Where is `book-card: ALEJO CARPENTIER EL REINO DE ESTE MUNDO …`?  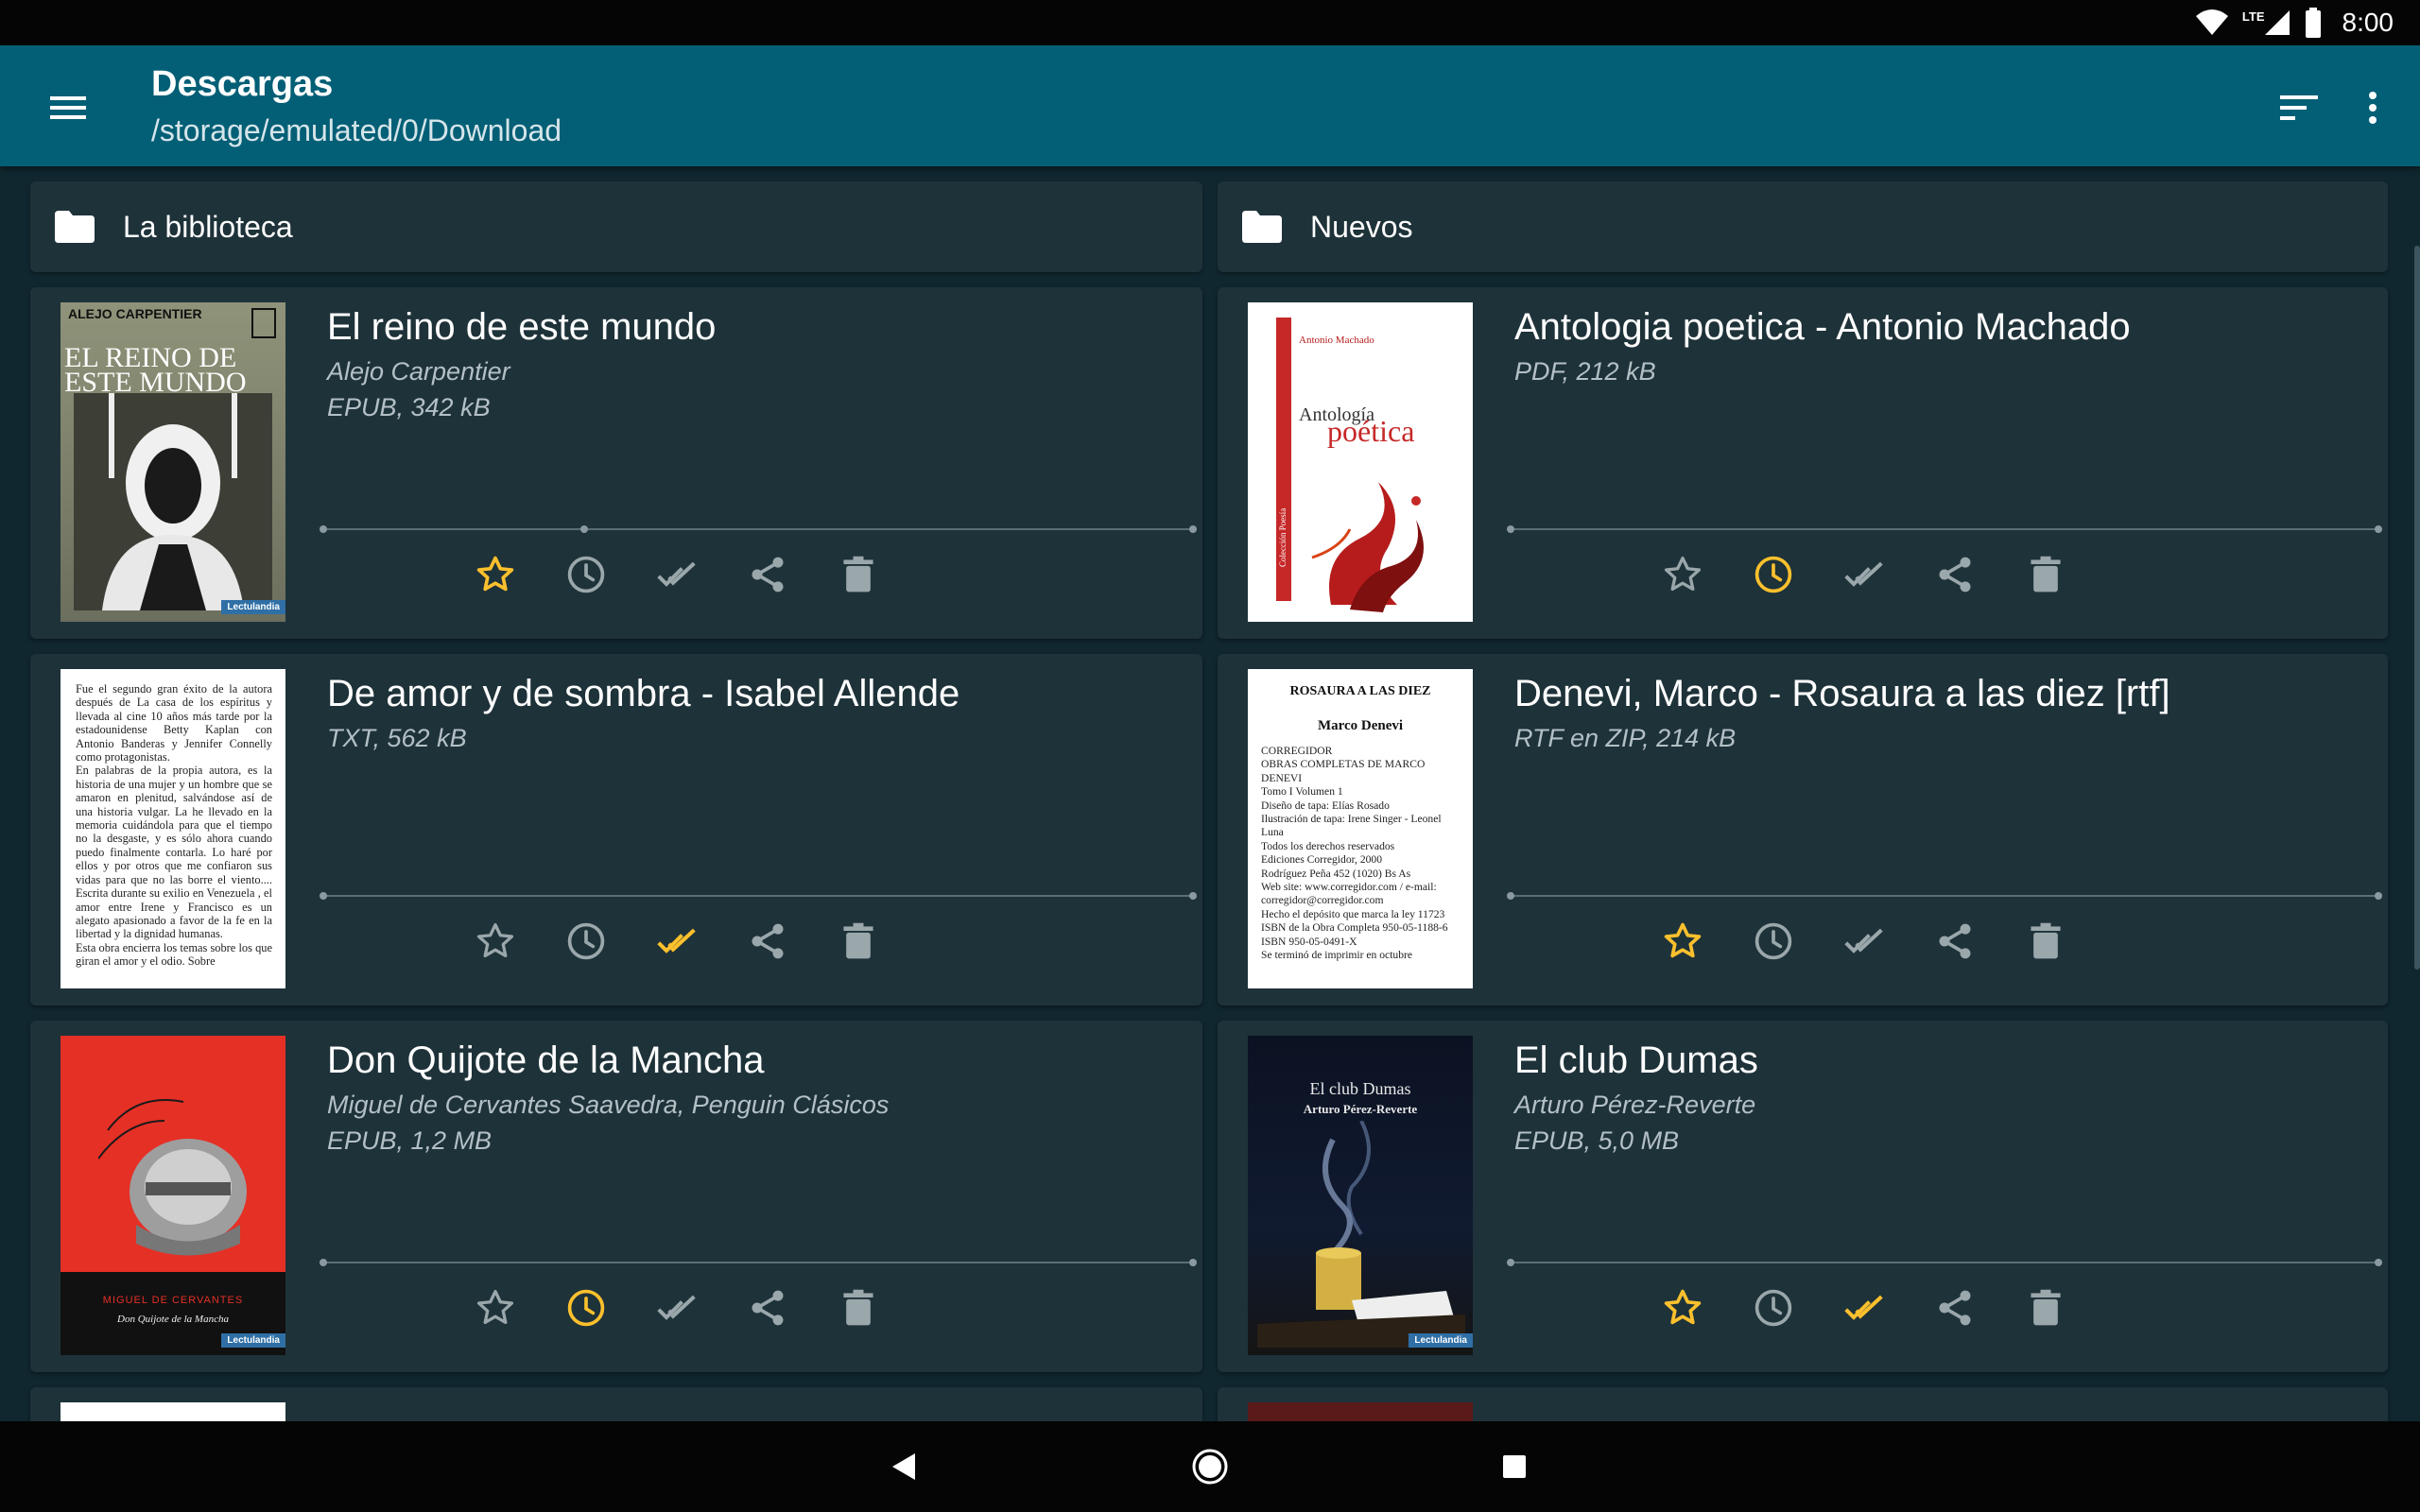
book-card: ALEJO CARPENTIER EL REINO DE ESTE MUNDO … is located at coordinates (616, 463).